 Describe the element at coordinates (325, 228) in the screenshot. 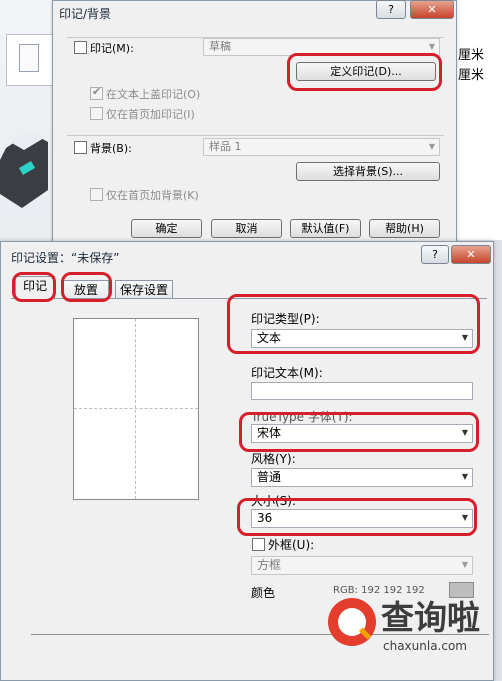

I see `default-button: 默认值(F)` at that location.